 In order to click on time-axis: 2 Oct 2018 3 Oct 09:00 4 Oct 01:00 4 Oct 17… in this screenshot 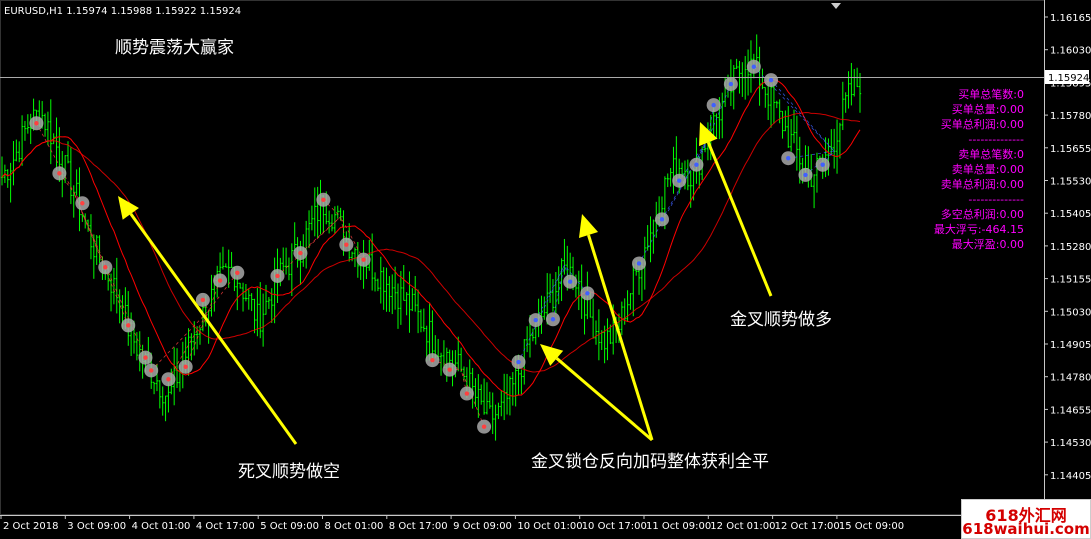, I will do `click(452, 523)`.